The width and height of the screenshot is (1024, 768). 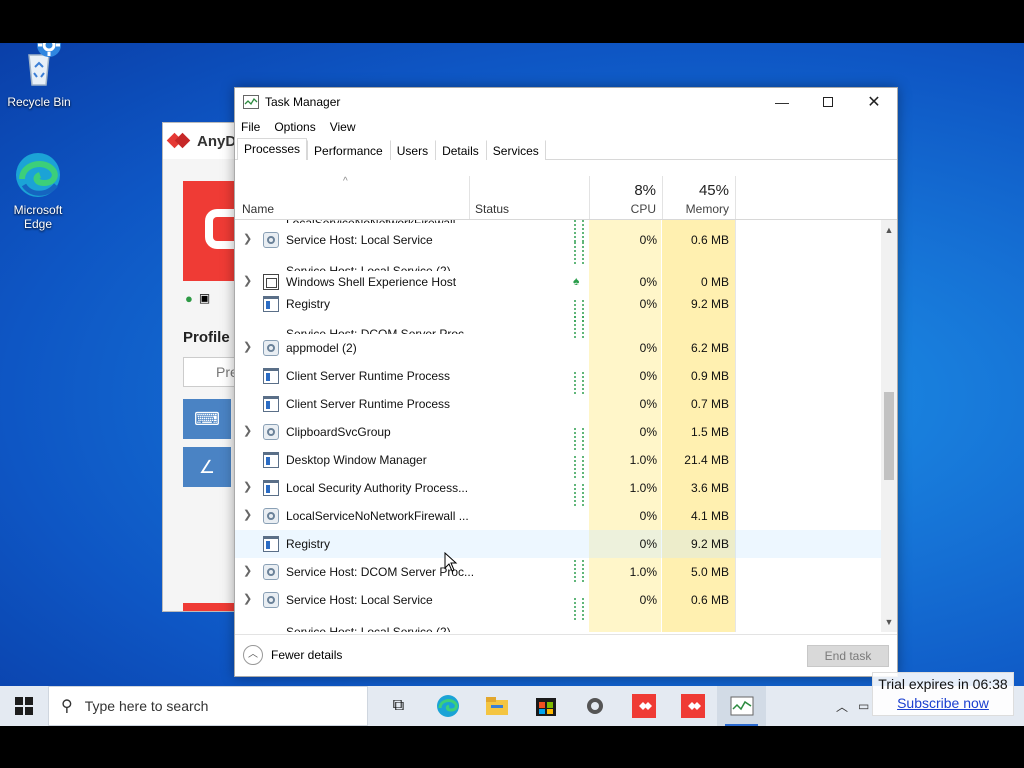 What do you see at coordinates (545, 706) in the screenshot?
I see `taskbar-store` at bounding box center [545, 706].